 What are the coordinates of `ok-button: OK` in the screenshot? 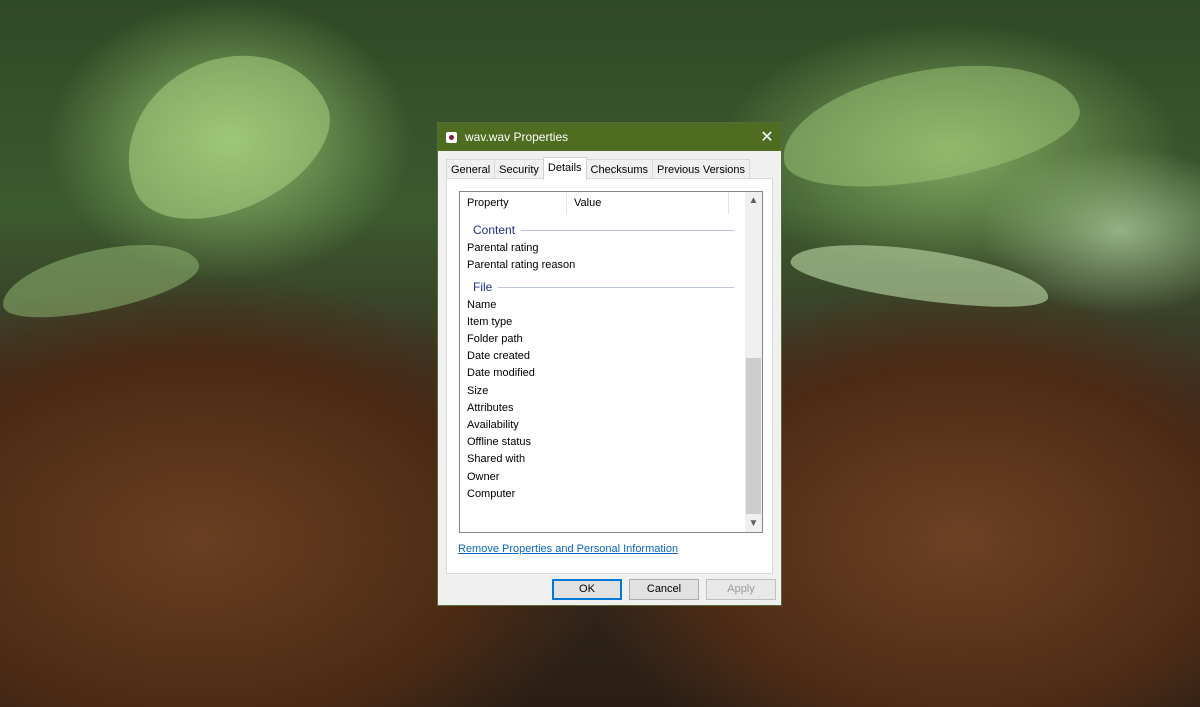 It's located at (587, 589).